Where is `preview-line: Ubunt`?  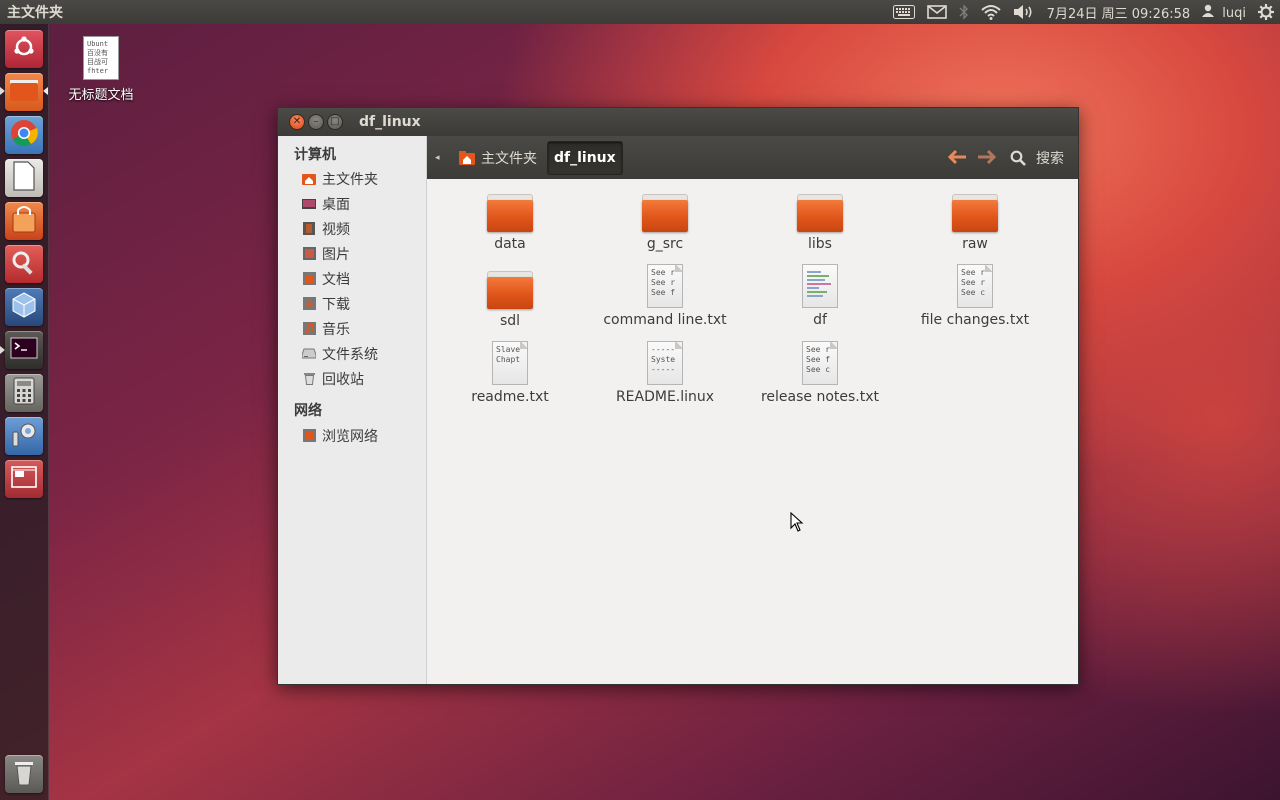 preview-line: Ubunt is located at coordinates (98, 44).